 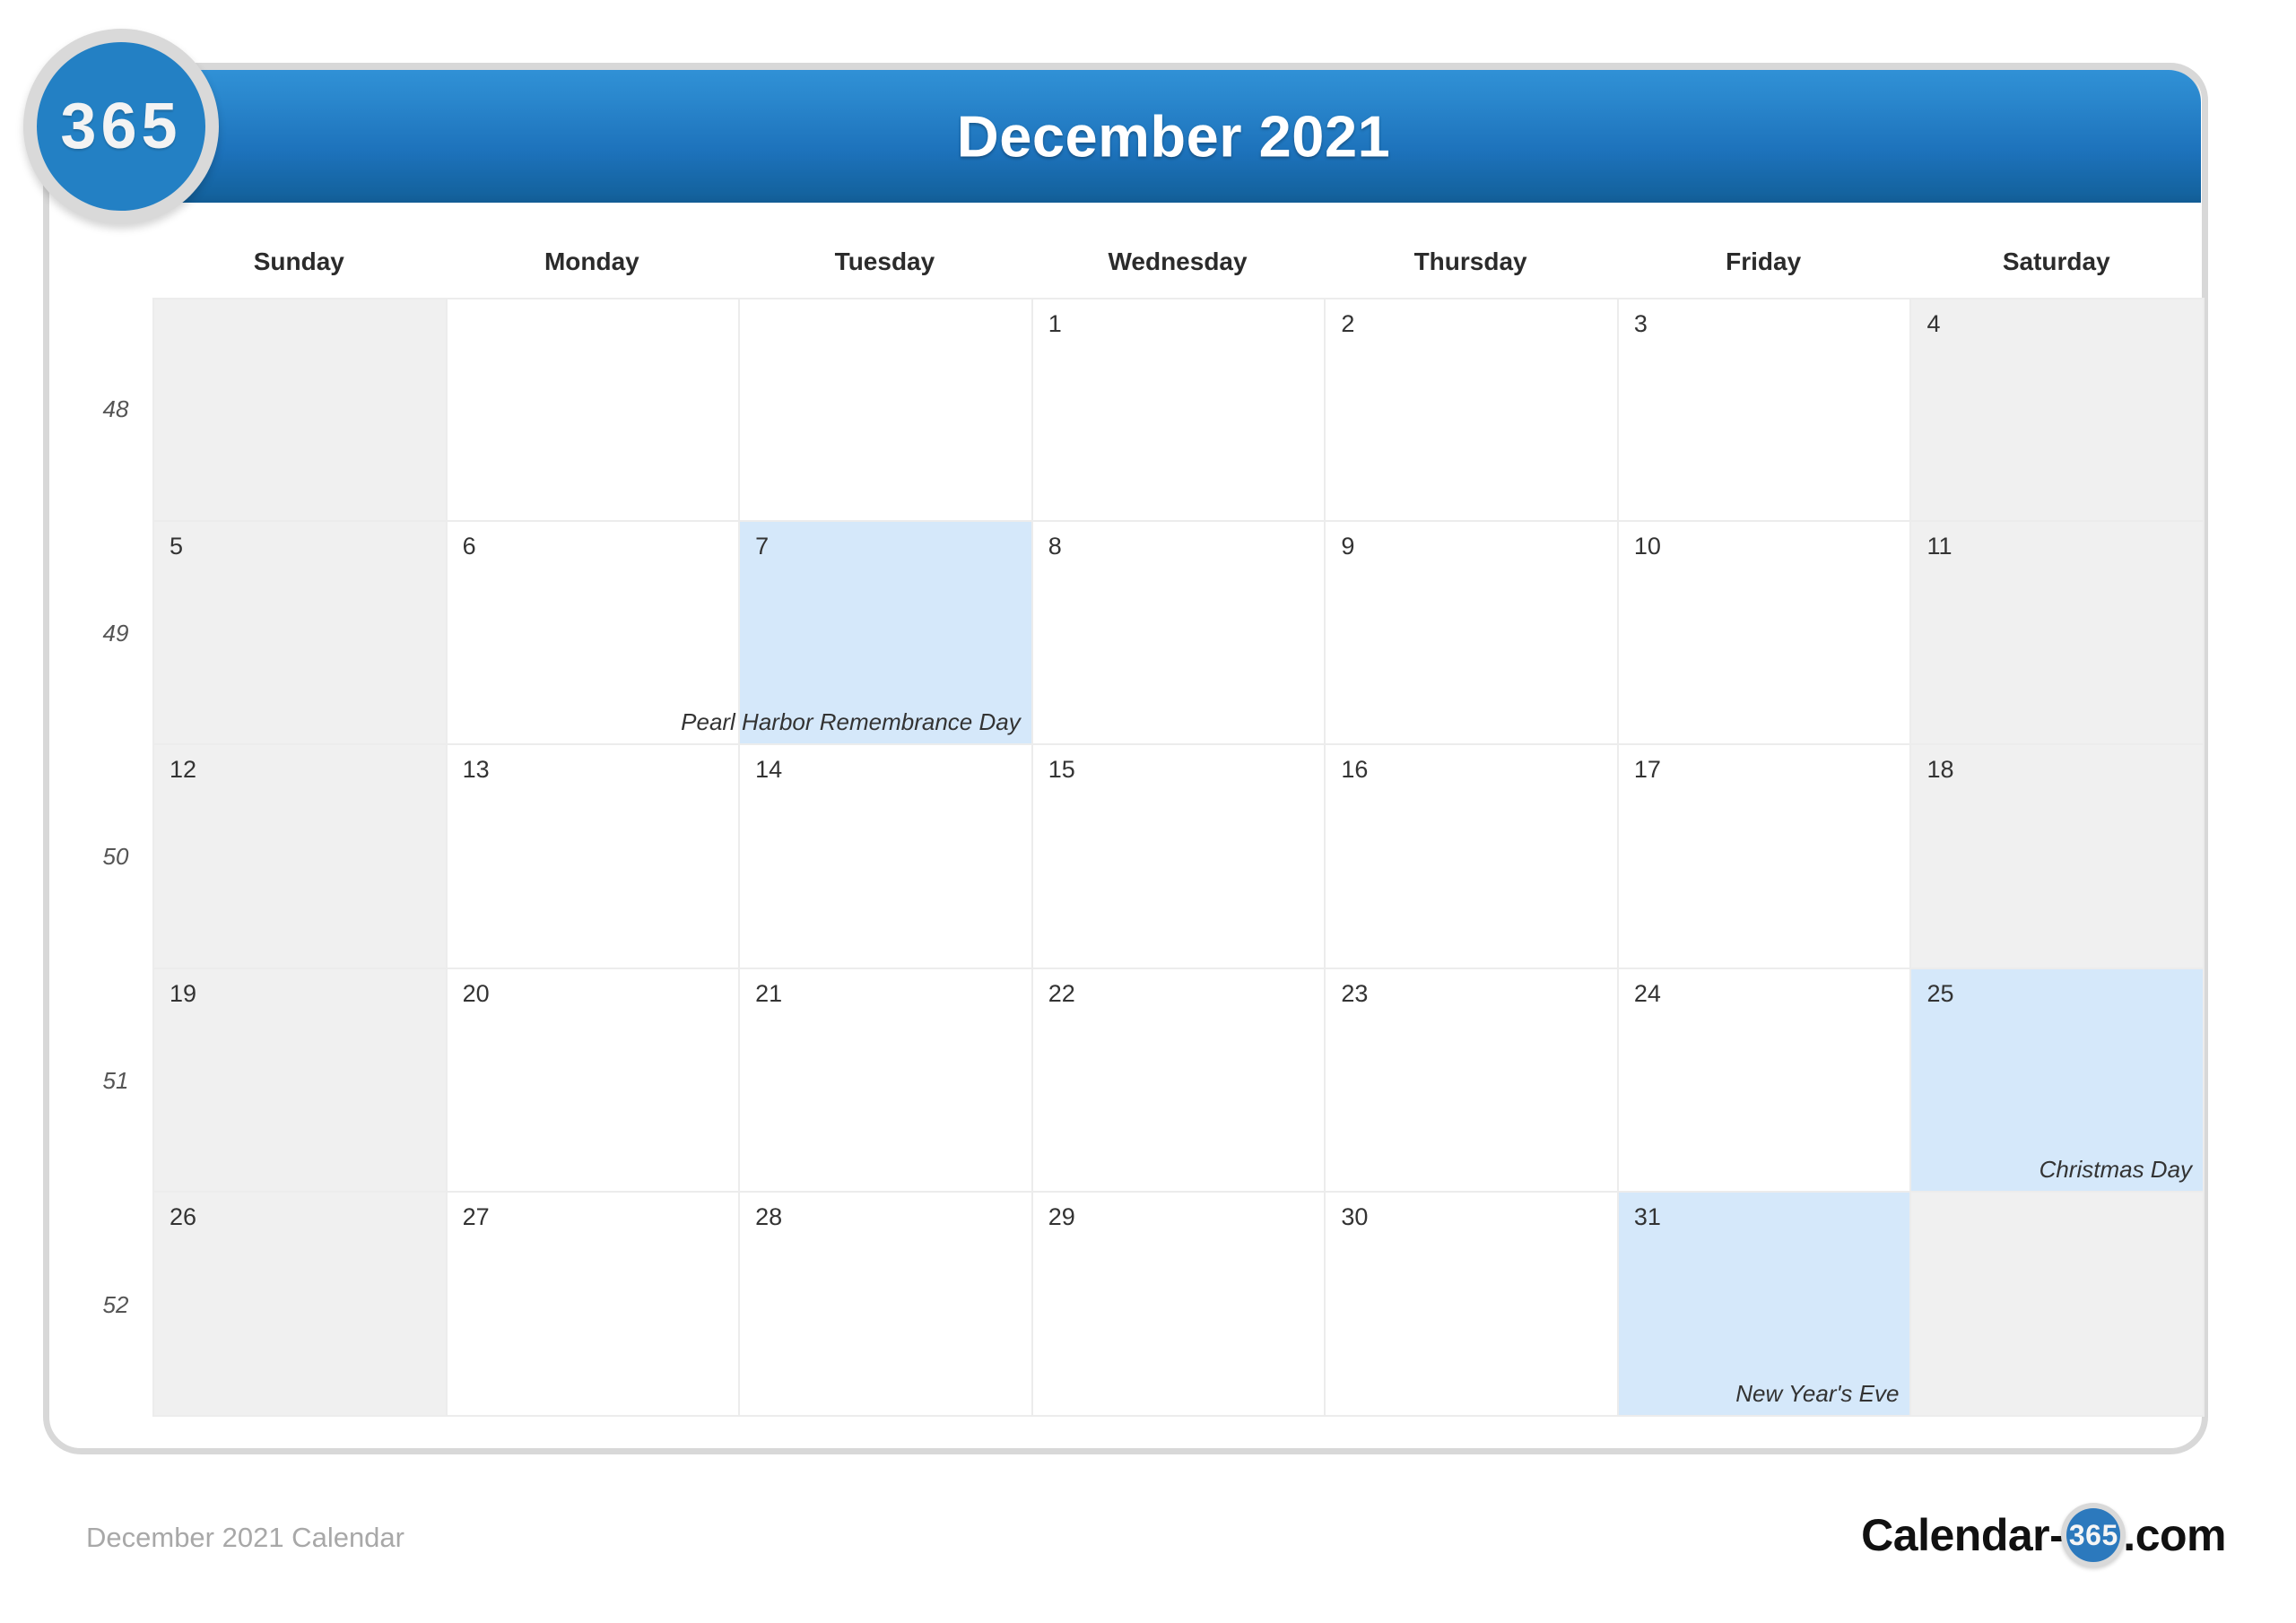 What do you see at coordinates (594, 1305) in the screenshot?
I see `day-cell-27: 27` at bounding box center [594, 1305].